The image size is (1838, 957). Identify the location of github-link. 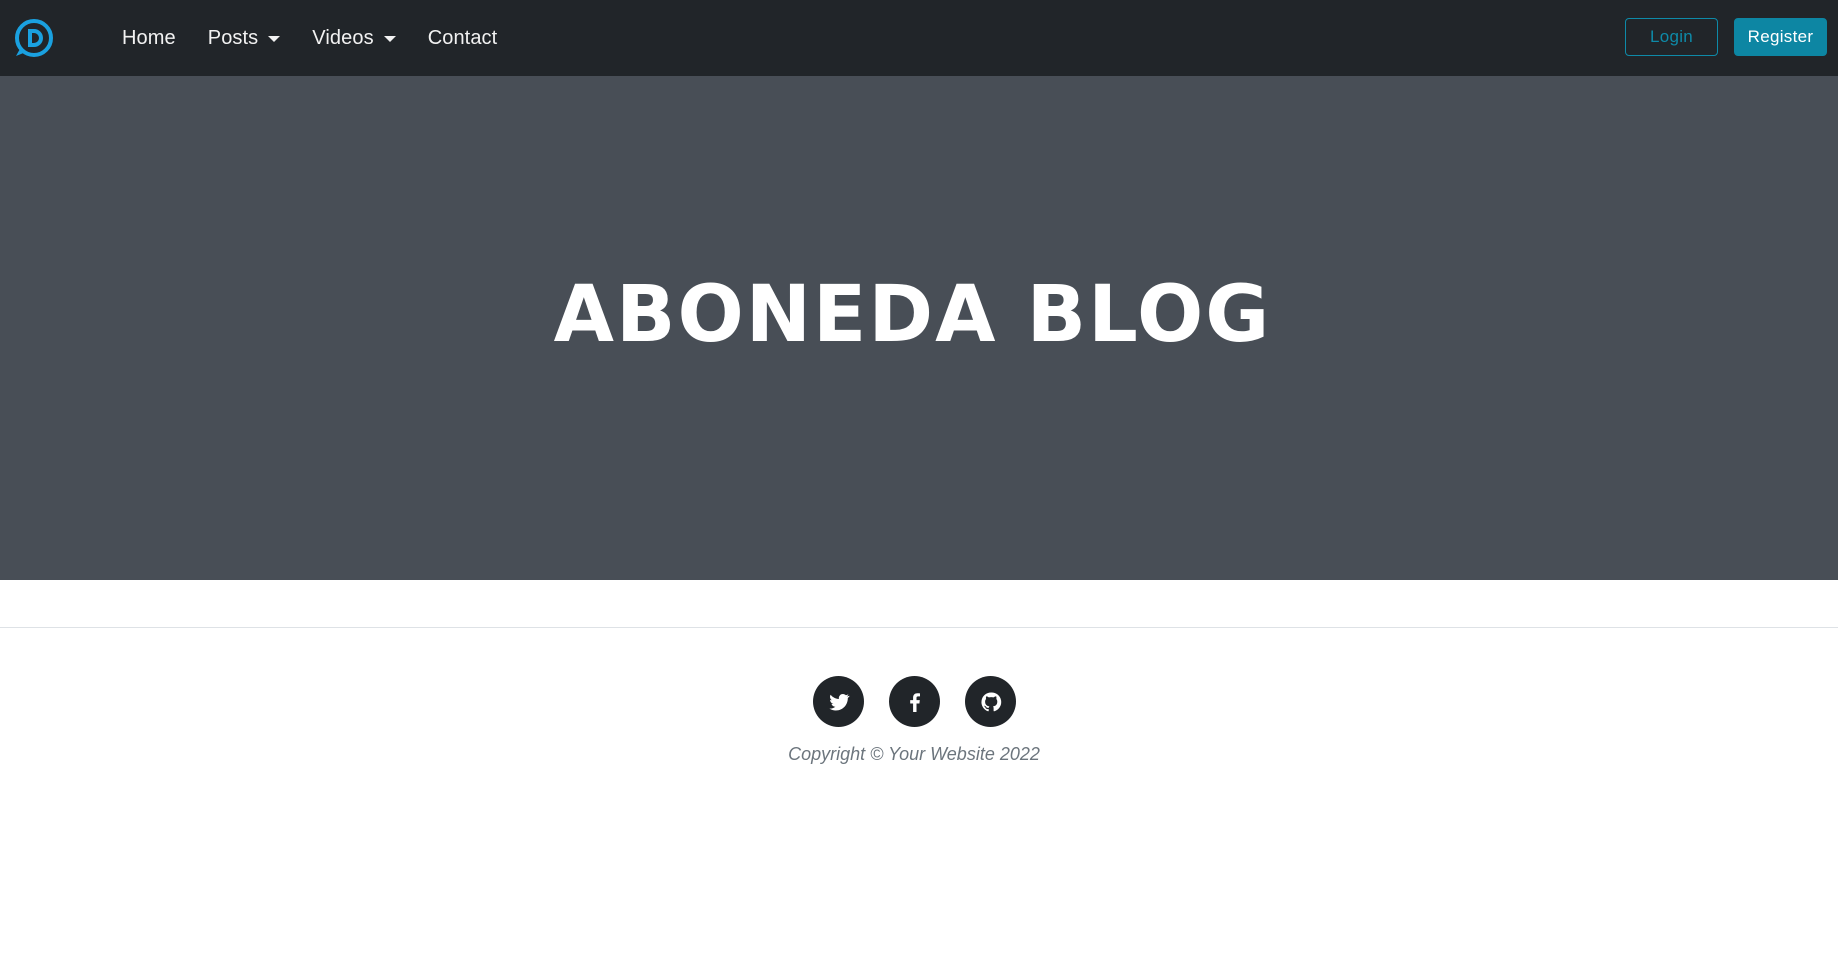
(990, 701).